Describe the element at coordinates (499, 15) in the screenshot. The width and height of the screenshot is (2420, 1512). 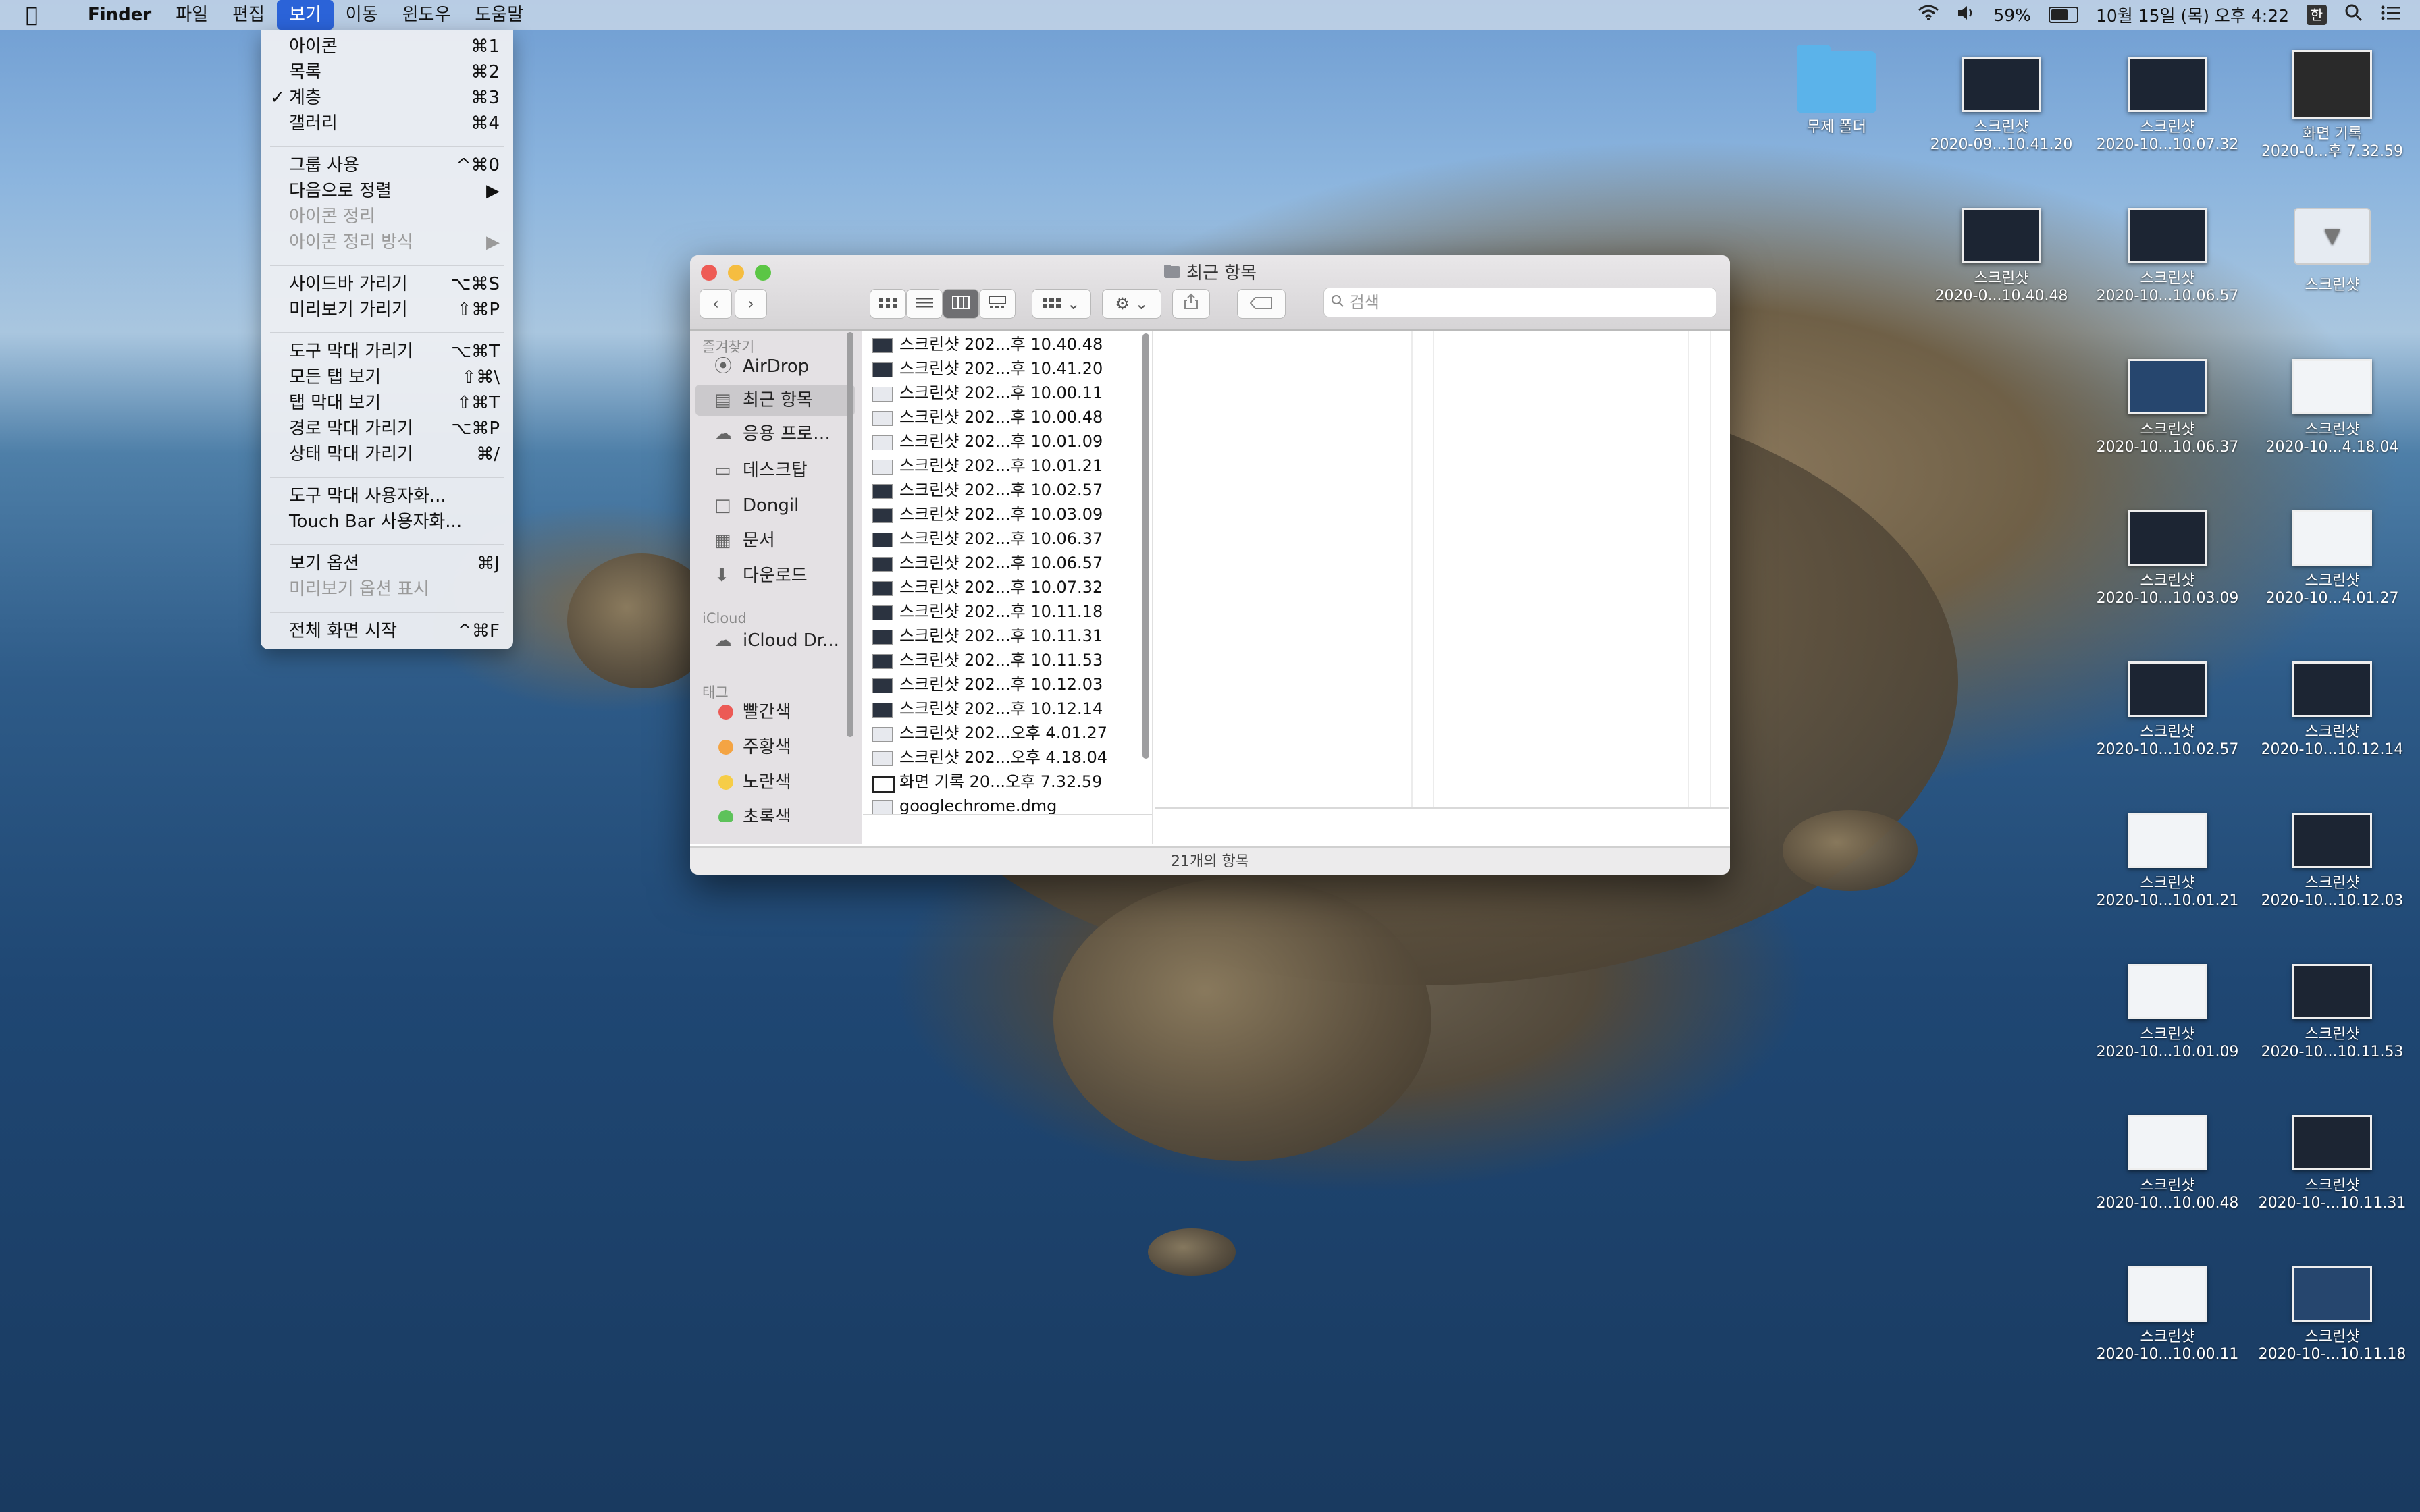
I see `menu-help: 도움말` at that location.